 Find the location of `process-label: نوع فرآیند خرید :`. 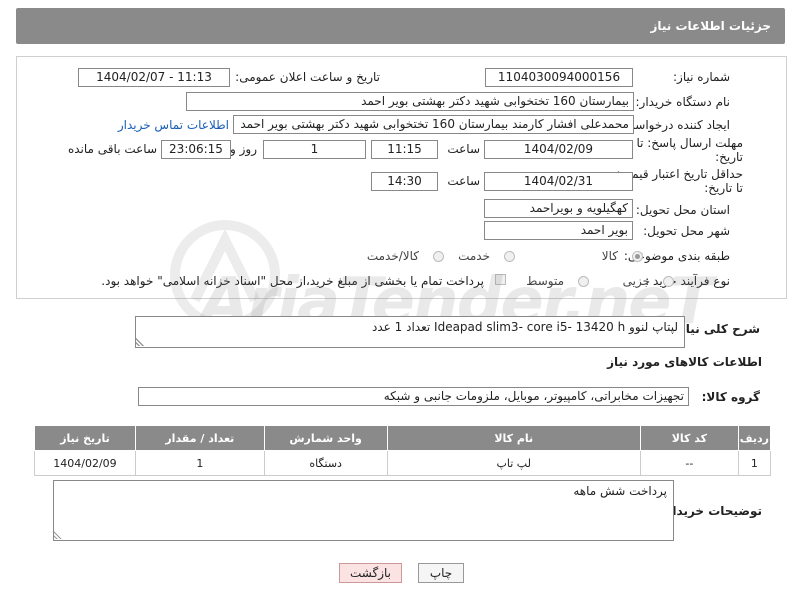

process-label: نوع فرآیند خرید : is located at coordinates (687, 281).